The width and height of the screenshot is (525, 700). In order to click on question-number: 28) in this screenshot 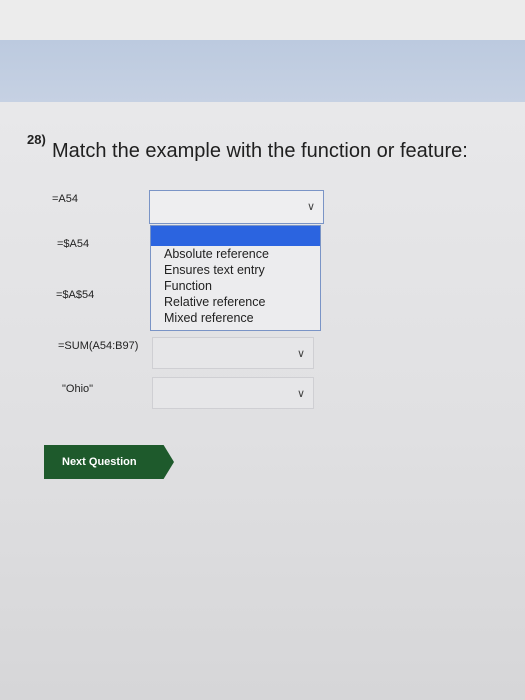, I will do `click(36, 139)`.